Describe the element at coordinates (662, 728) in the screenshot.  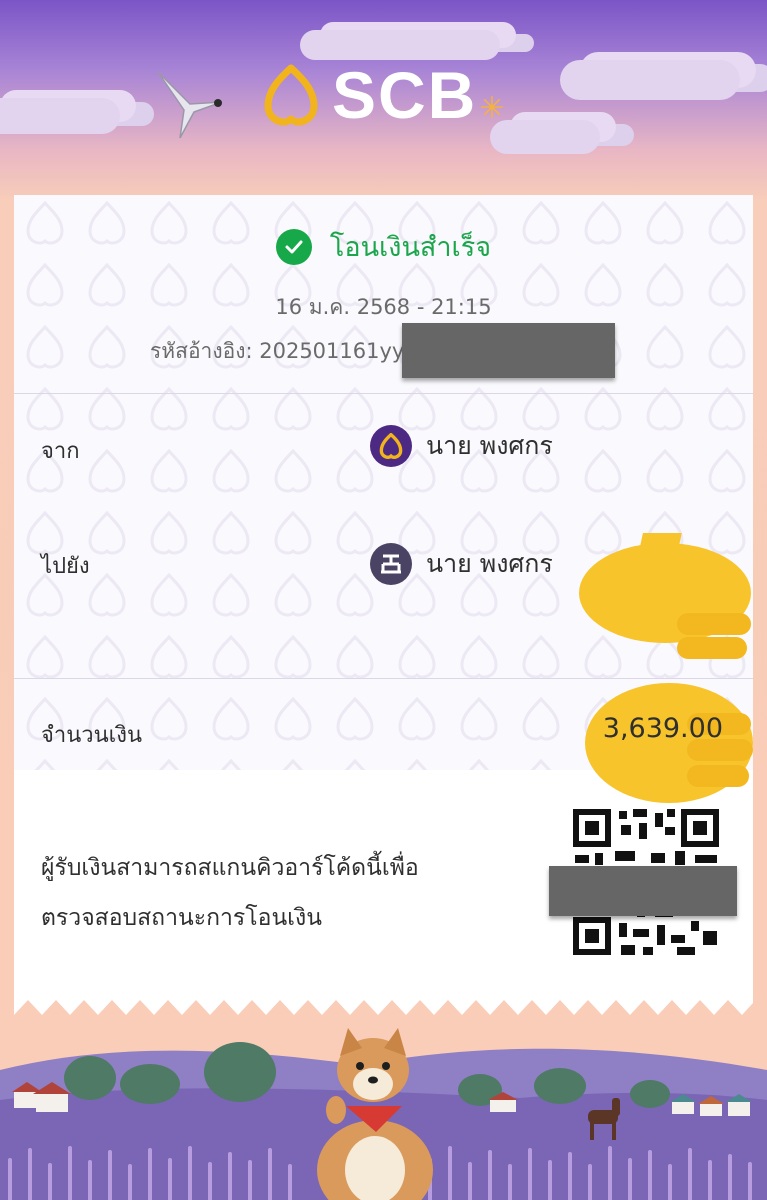
I see `amount-value: 3,639.00` at that location.